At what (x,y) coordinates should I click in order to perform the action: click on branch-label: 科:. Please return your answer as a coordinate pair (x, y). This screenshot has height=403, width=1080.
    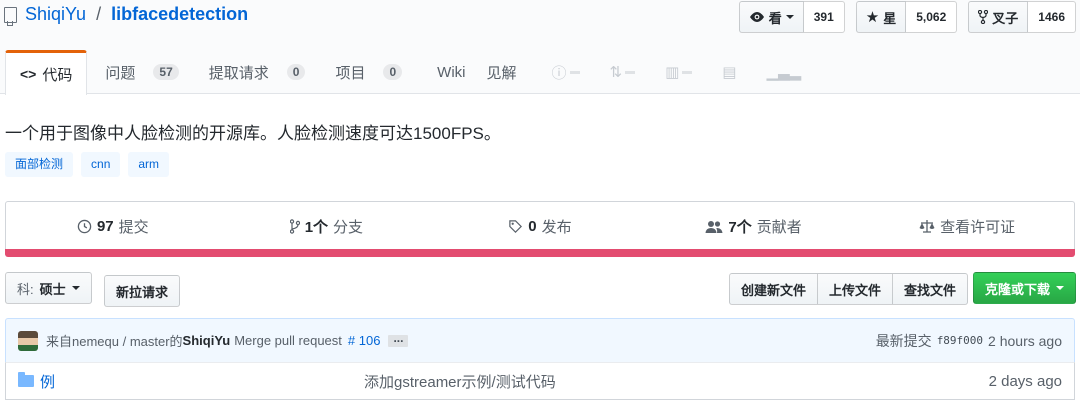
    Looking at the image, I should click on (25, 289).